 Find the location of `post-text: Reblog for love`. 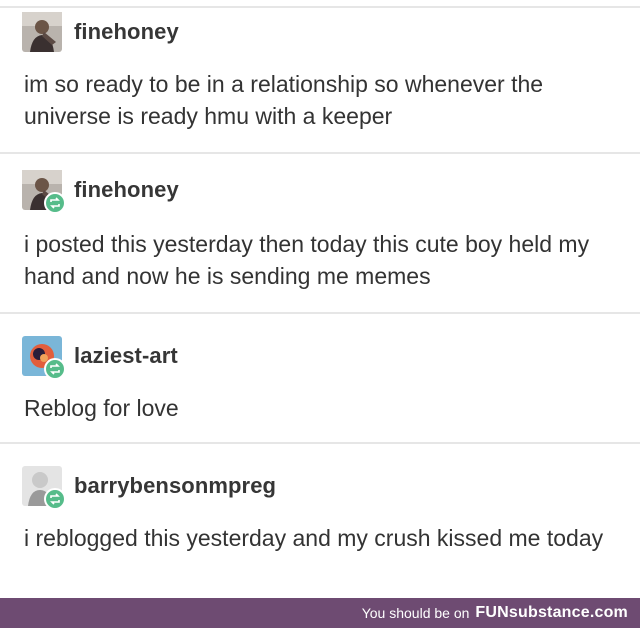

post-text: Reblog for love is located at coordinates (101, 408).